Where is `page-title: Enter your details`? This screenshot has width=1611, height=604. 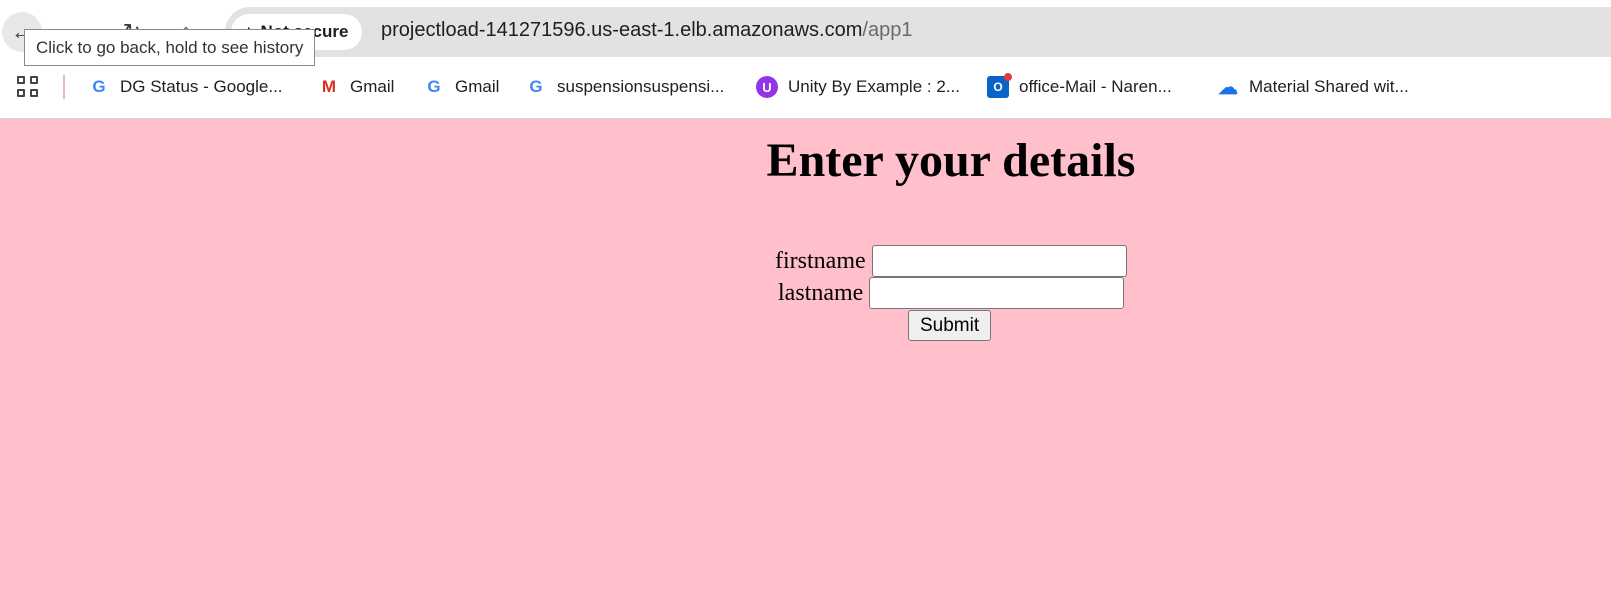
page-title: Enter your details is located at coordinates (951, 160).